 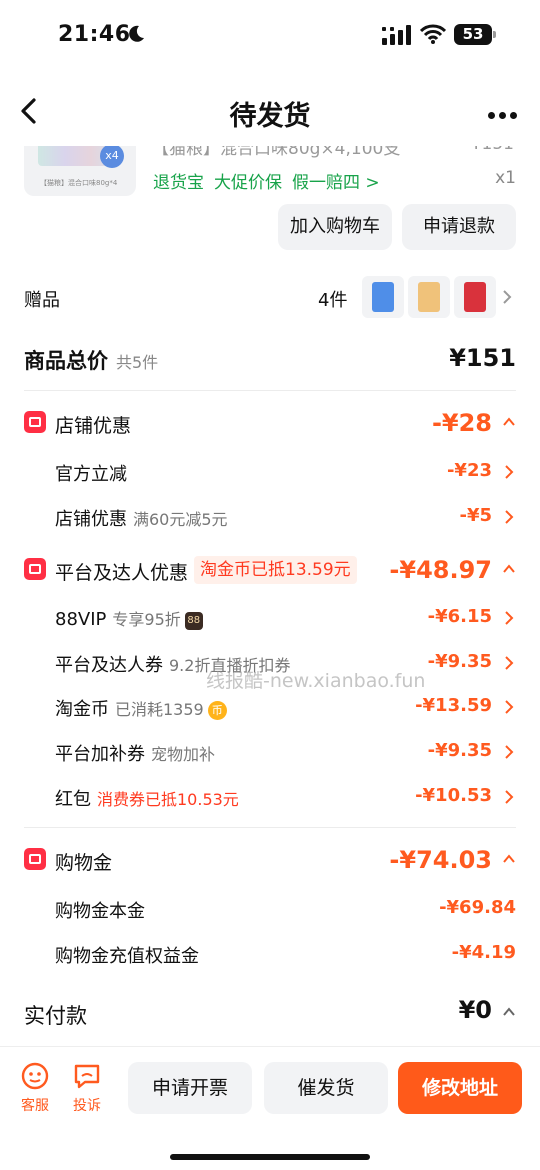 I want to click on red-packet-note: 消费券已抵10.53元, so click(x=168, y=799).